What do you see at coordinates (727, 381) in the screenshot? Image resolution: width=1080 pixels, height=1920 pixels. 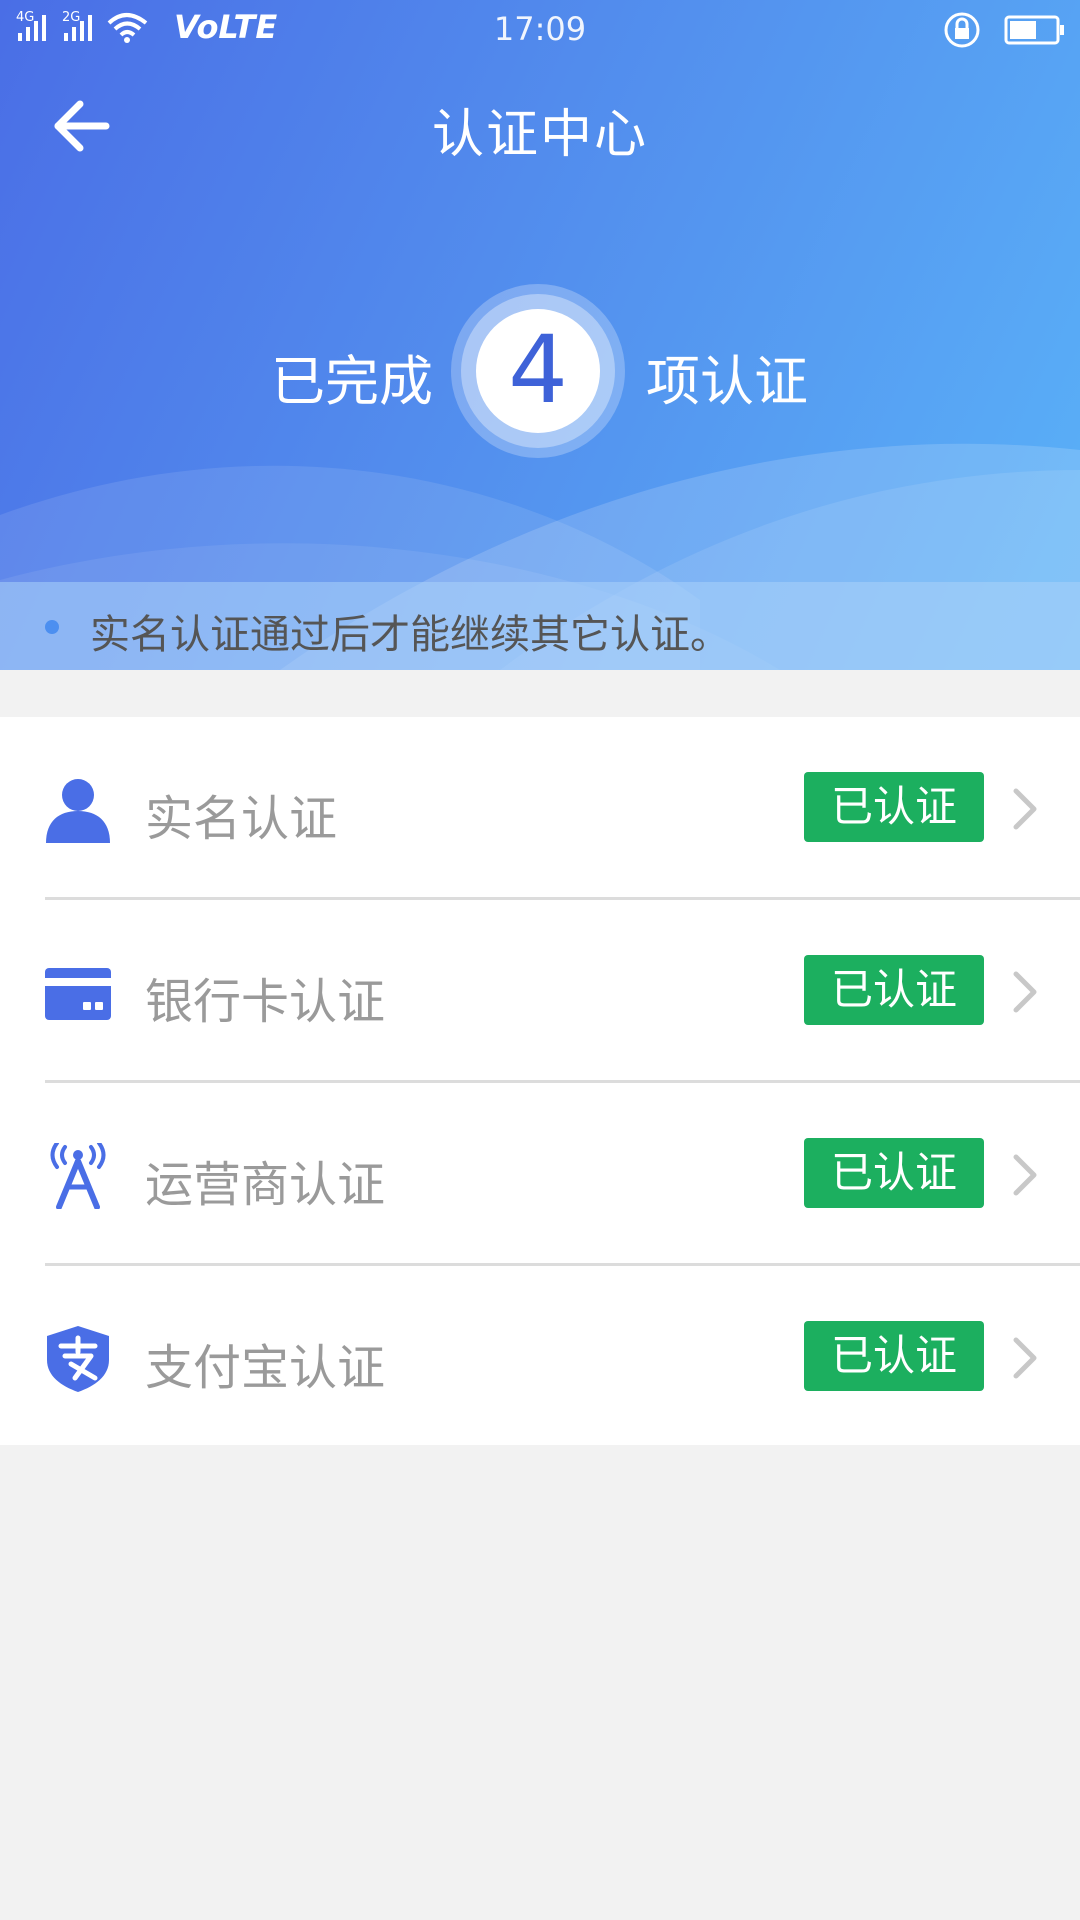 I see `summary-suffix: 项认证` at bounding box center [727, 381].